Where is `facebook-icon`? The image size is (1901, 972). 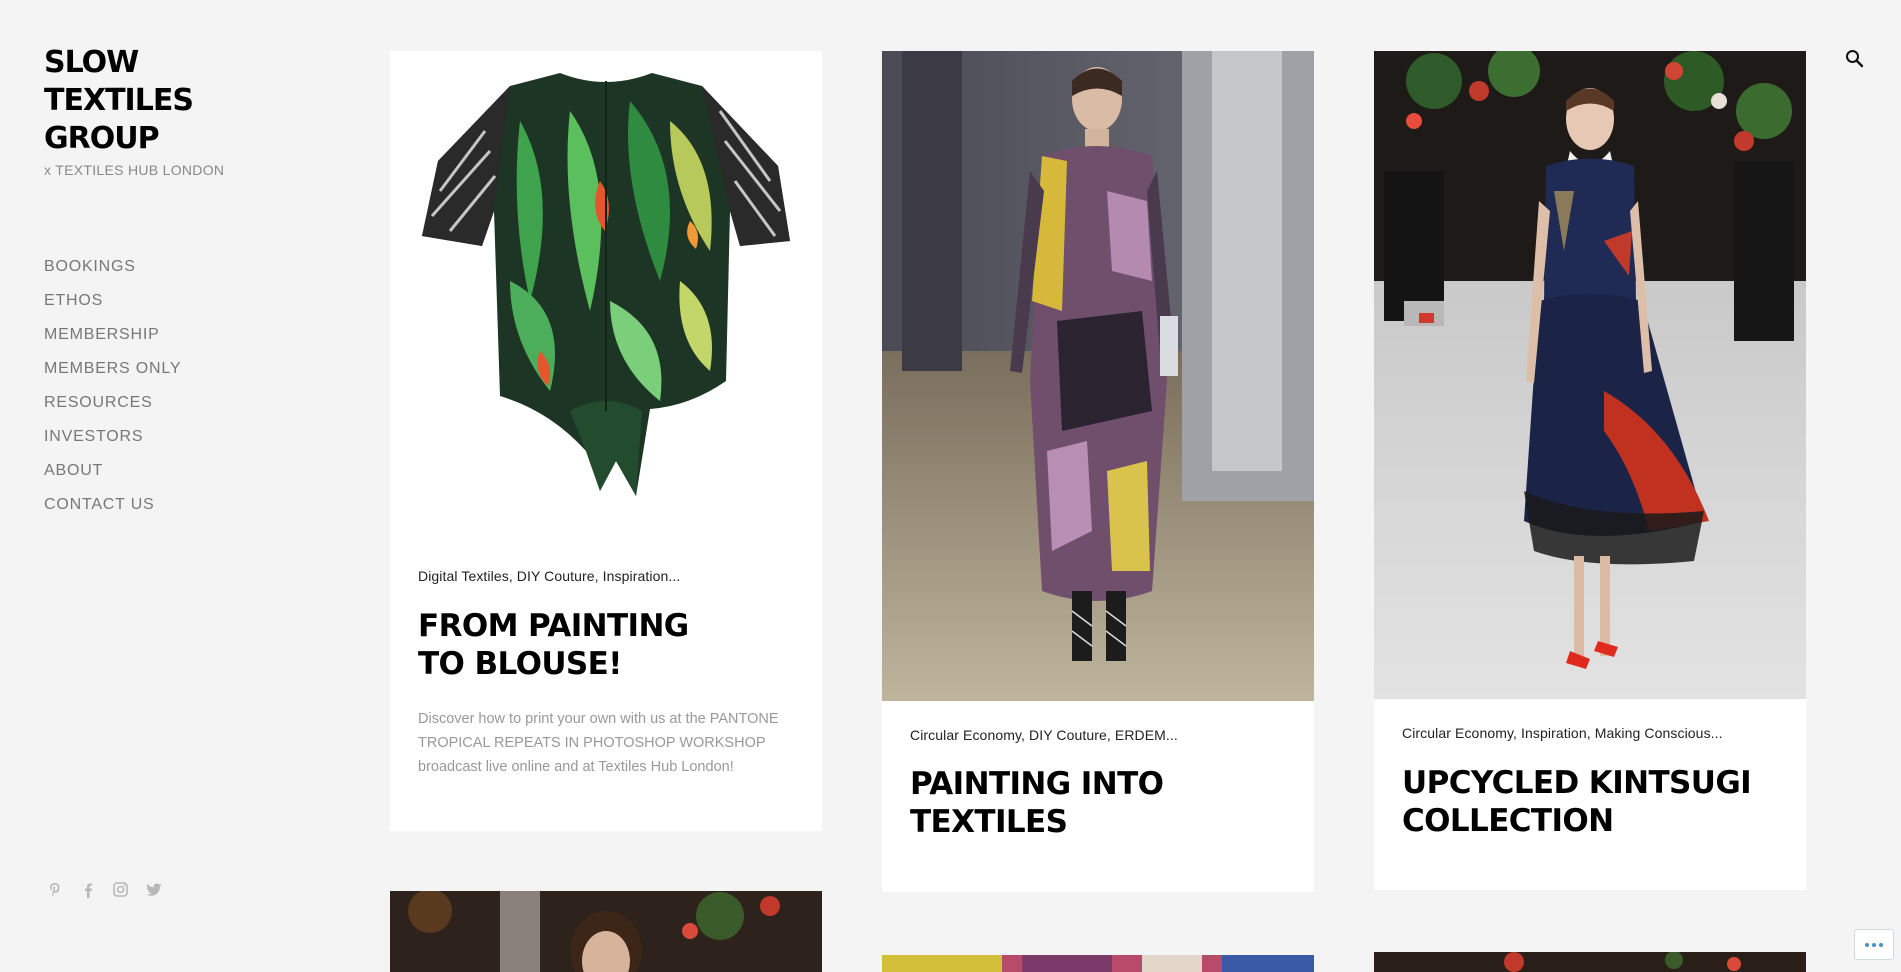 facebook-icon is located at coordinates (87, 889).